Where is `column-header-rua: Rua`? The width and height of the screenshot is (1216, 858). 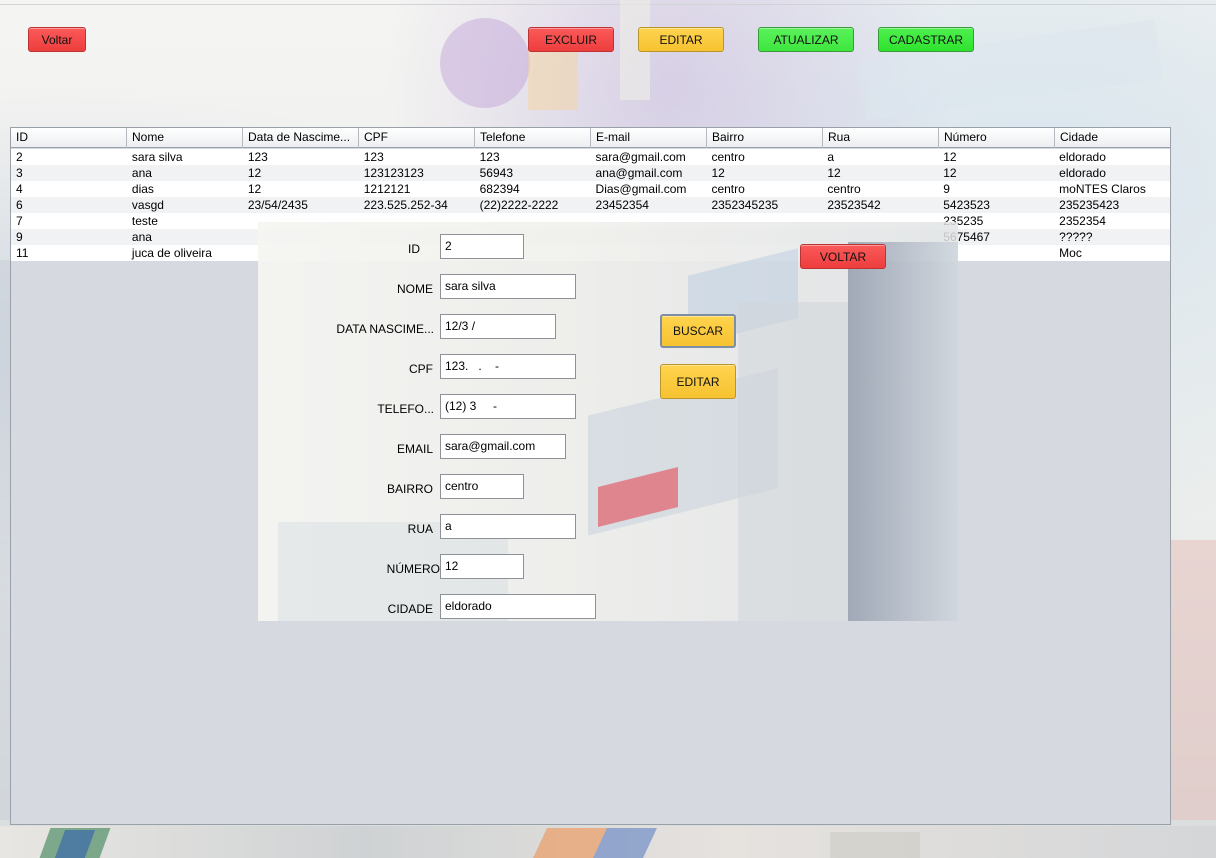 column-header-rua: Rua is located at coordinates (881, 138).